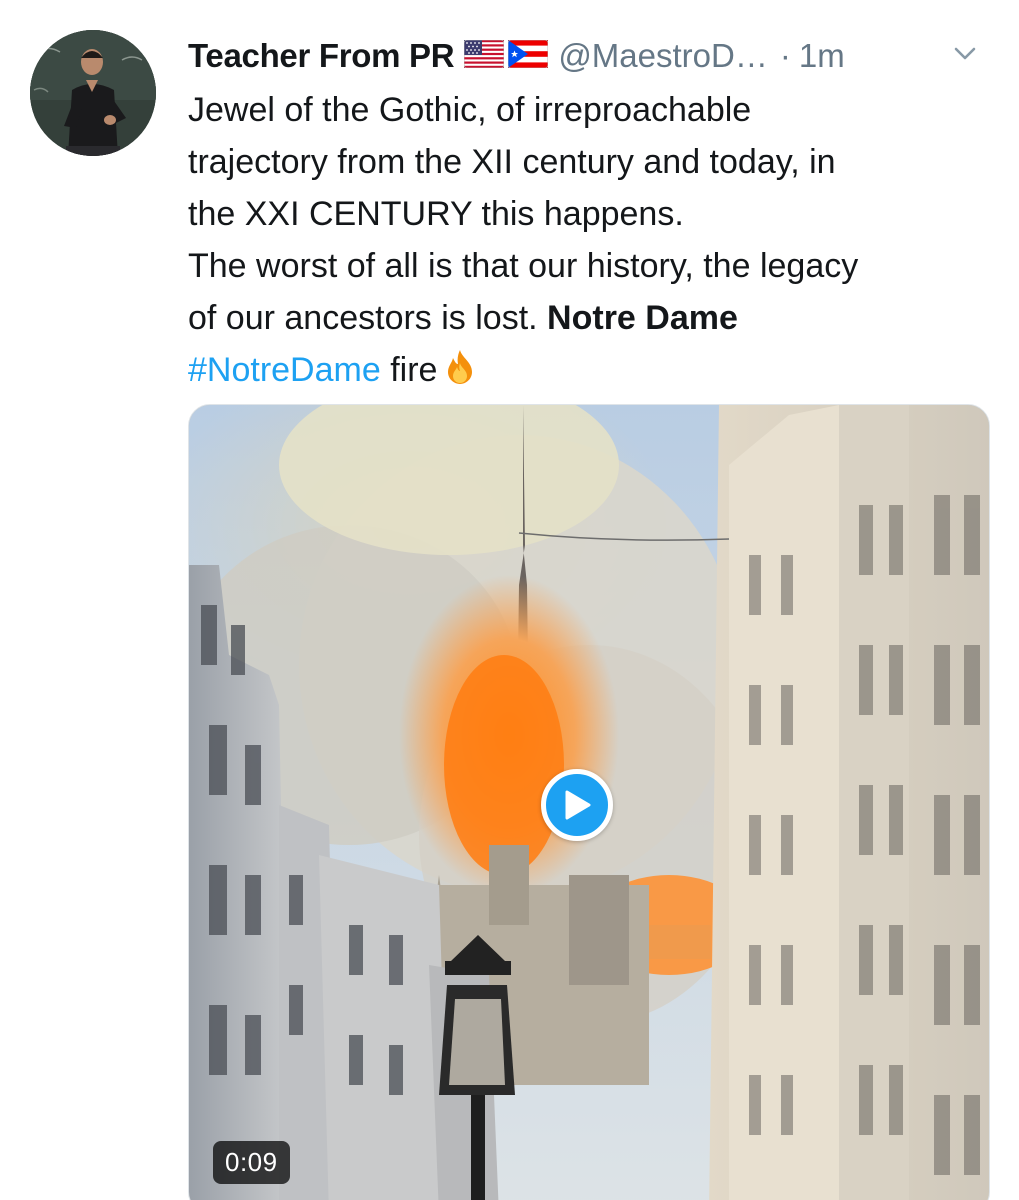 The height and width of the screenshot is (1200, 1019). I want to click on tweet-text-segment: of our ancestors is lost., so click(368, 318).